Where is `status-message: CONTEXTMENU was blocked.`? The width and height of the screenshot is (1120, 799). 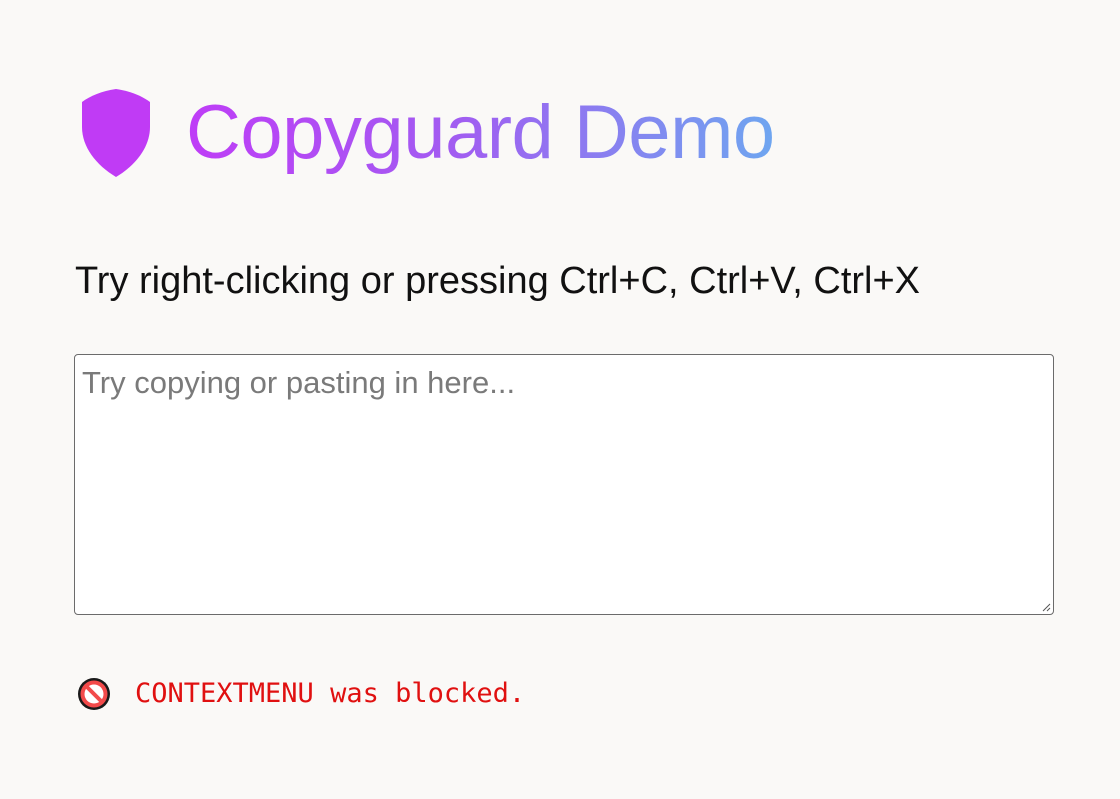
status-message: CONTEXTMENU was blocked. is located at coordinates (301, 694).